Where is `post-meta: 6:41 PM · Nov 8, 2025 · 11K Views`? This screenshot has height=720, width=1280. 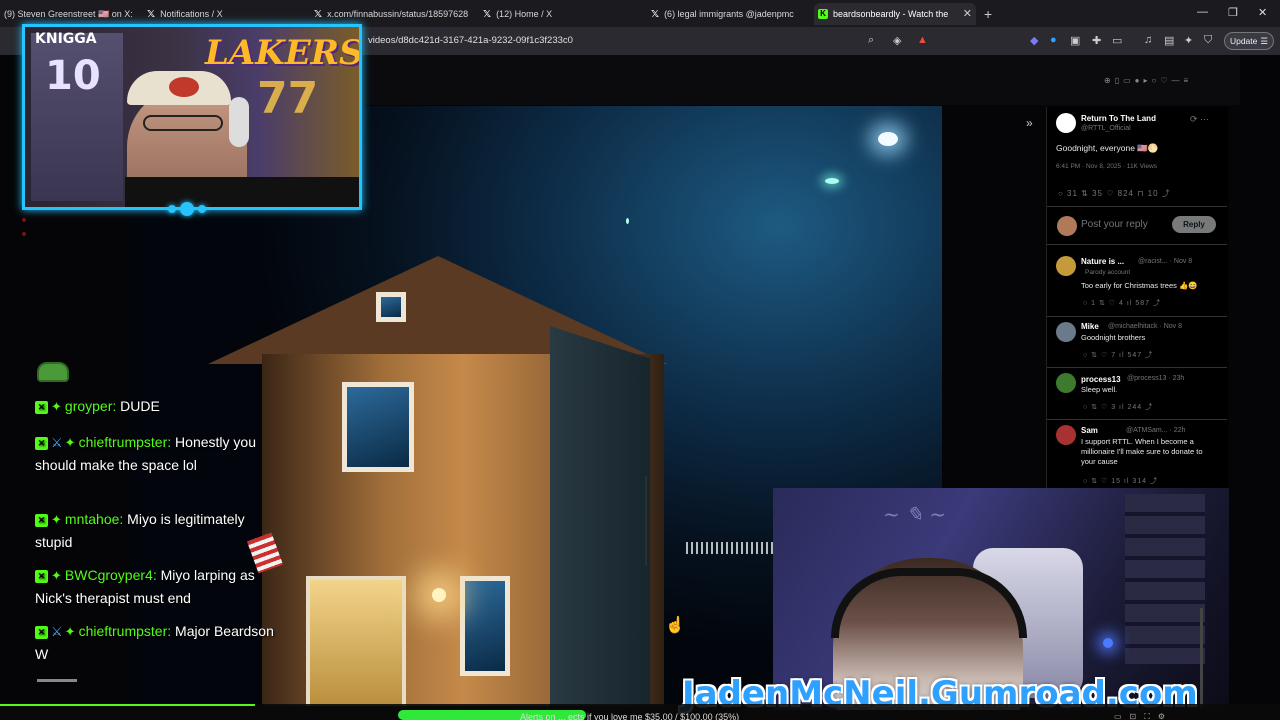 post-meta: 6:41 PM · Nov 8, 2025 · 11K Views is located at coordinates (1106, 166).